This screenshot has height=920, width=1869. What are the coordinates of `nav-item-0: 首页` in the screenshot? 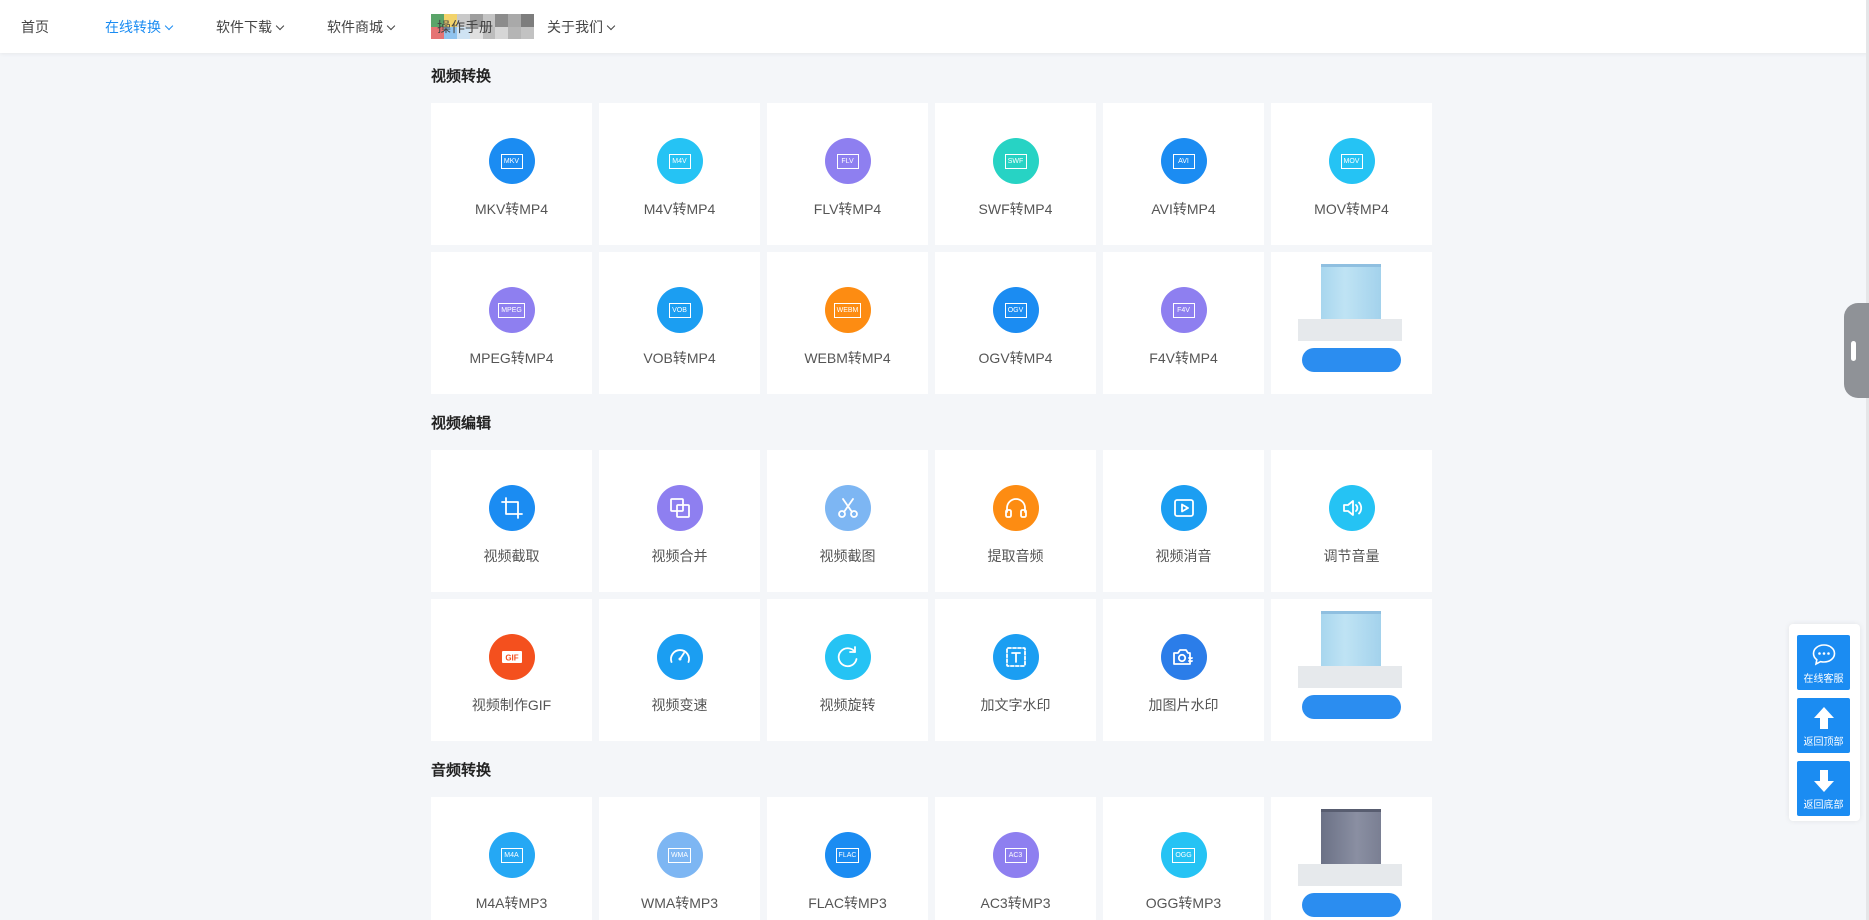 It's located at (35, 27).